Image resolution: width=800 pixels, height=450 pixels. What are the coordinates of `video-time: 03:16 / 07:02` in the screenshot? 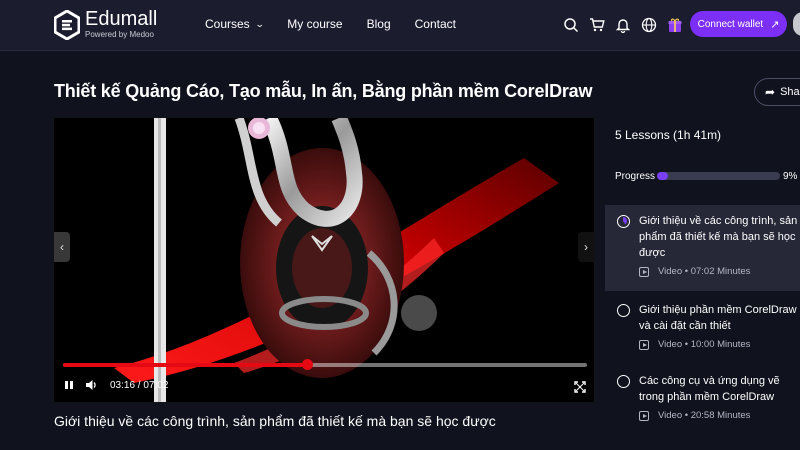 It's located at (139, 385).